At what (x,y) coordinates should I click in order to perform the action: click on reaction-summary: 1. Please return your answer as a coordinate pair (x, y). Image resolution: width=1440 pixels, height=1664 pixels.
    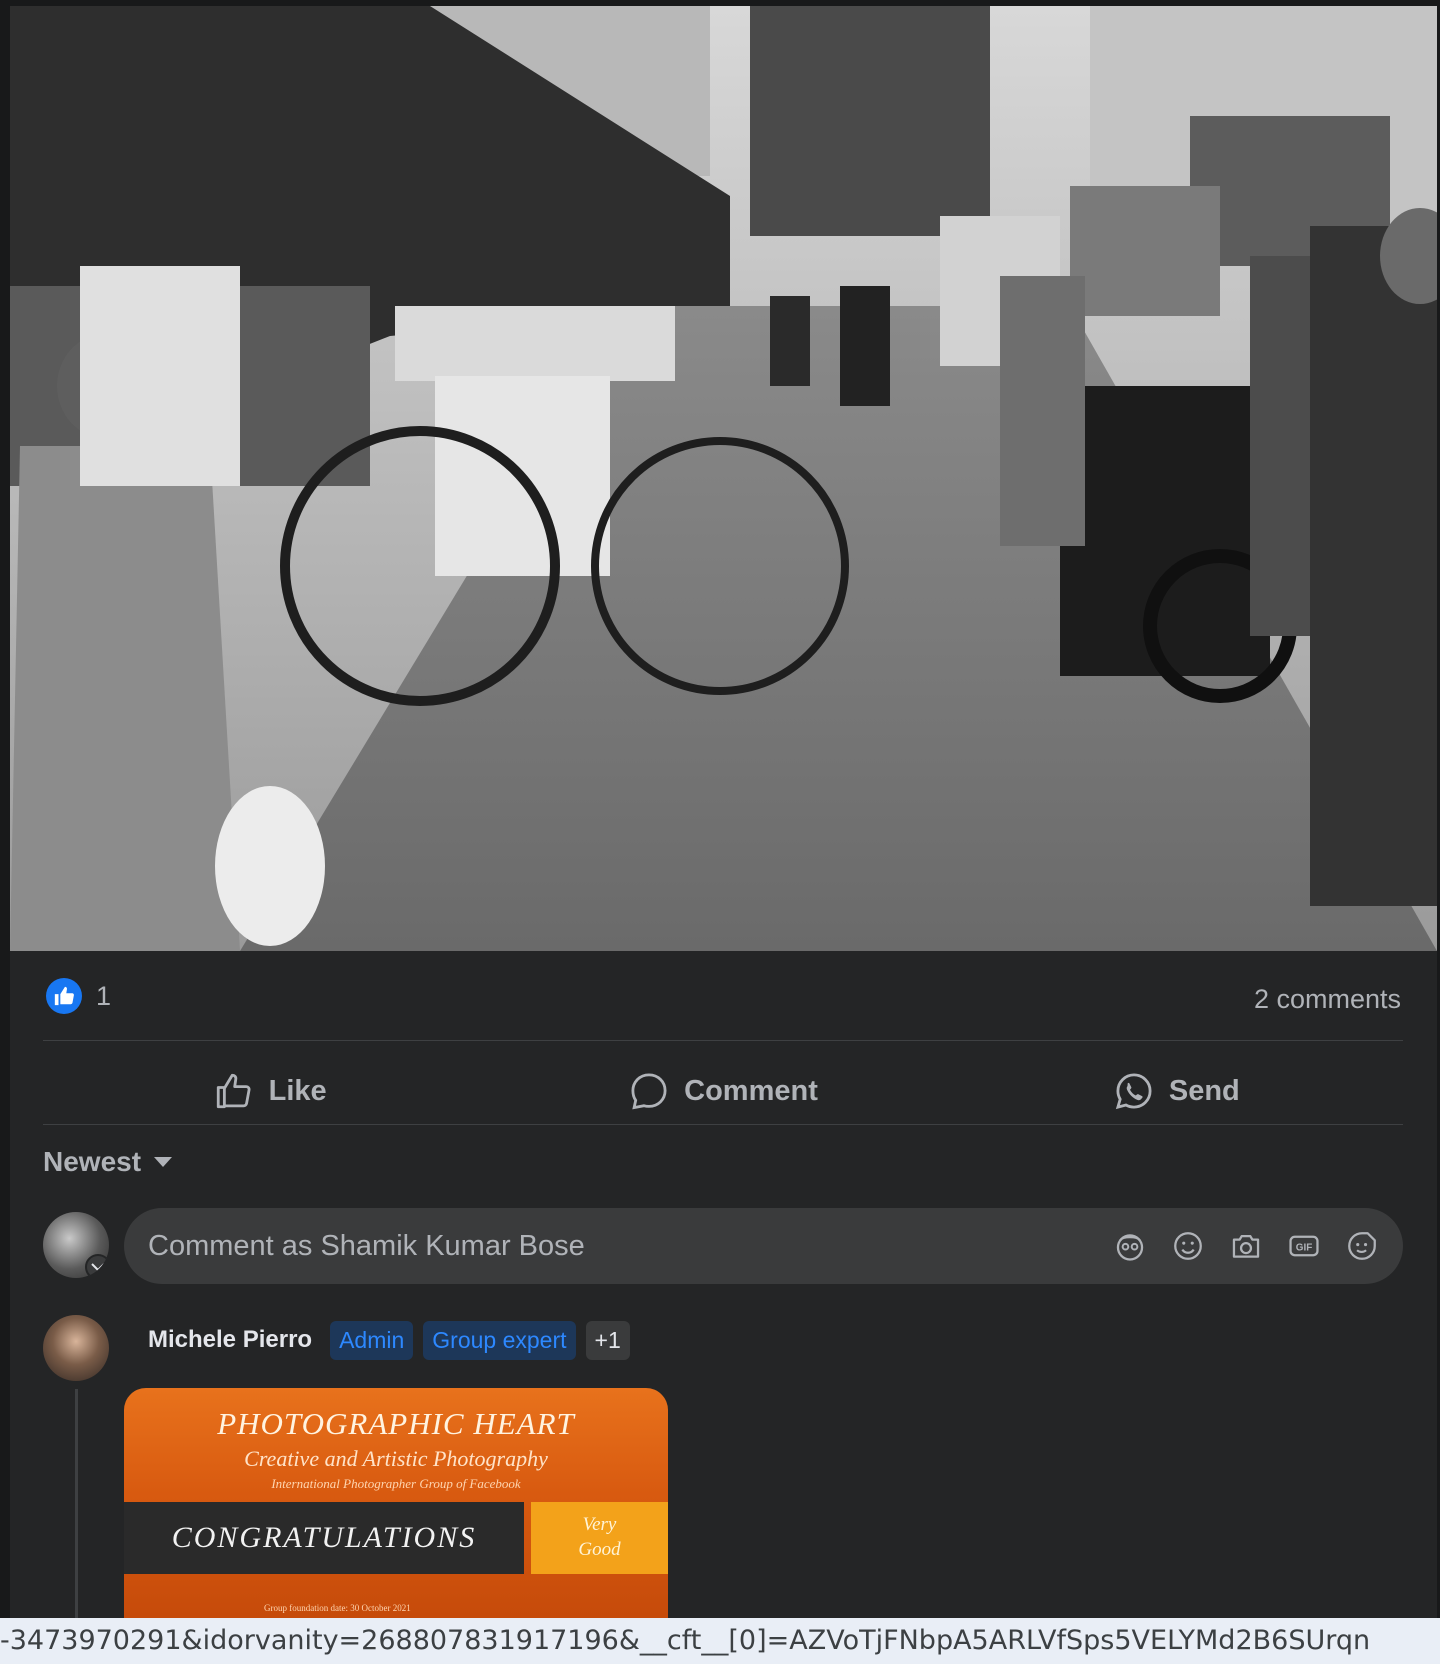
    Looking at the image, I should click on (78, 996).